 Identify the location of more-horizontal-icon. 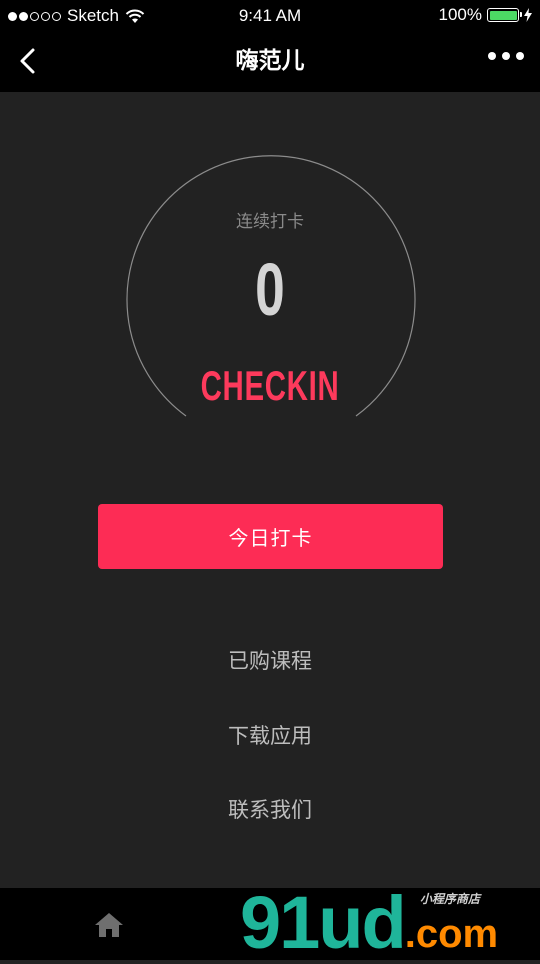
(506, 56).